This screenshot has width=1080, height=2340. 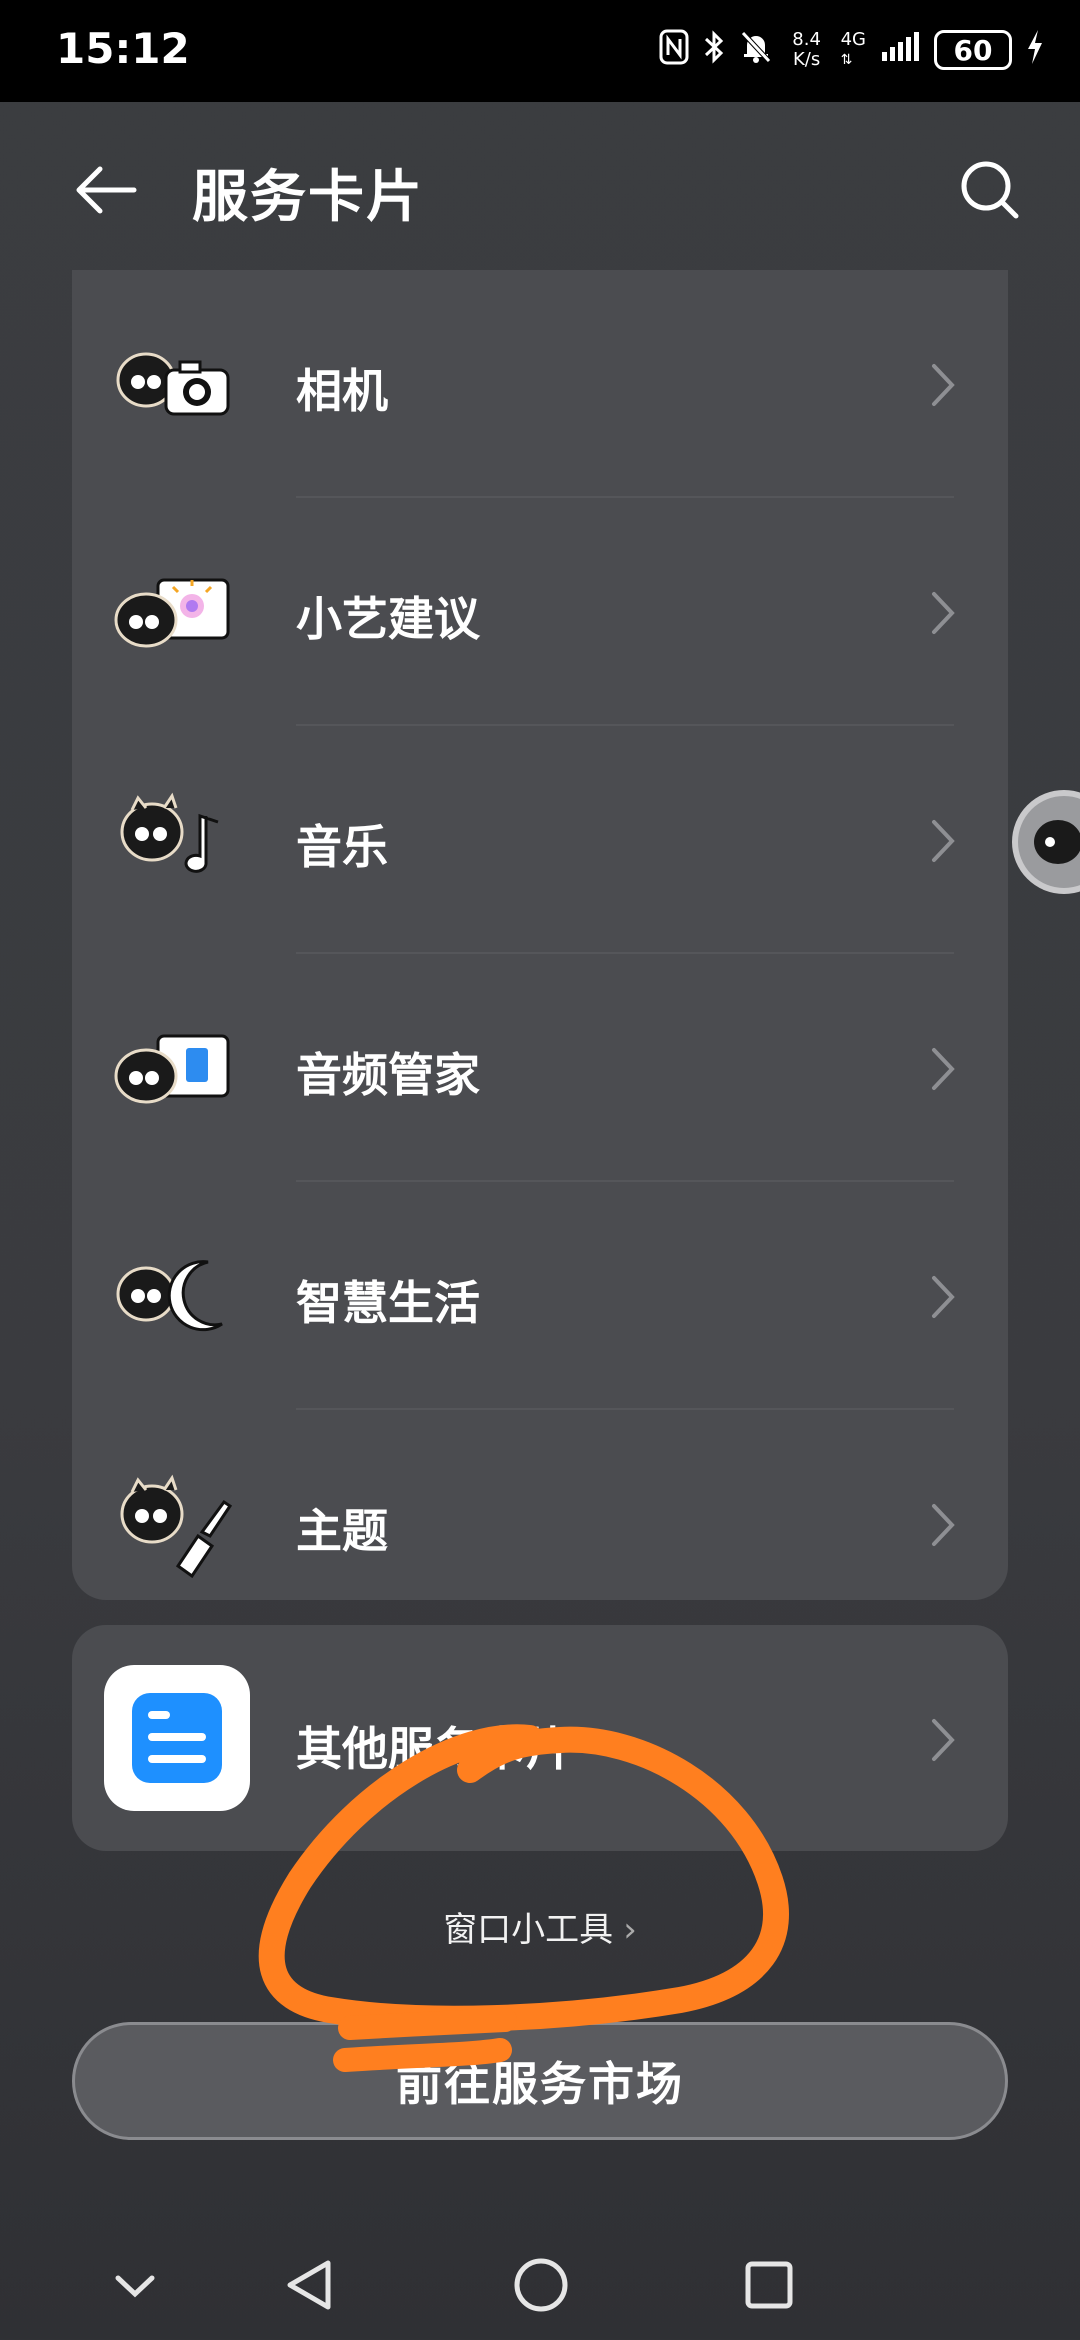 What do you see at coordinates (308, 197) in the screenshot?
I see `page-title: 服务卡片` at bounding box center [308, 197].